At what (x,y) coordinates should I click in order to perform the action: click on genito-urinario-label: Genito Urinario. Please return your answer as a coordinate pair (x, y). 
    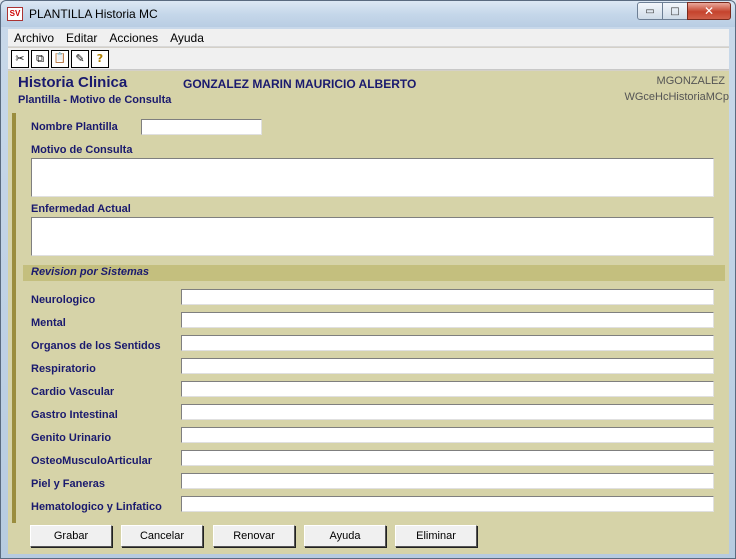
    Looking at the image, I should click on (71, 438).